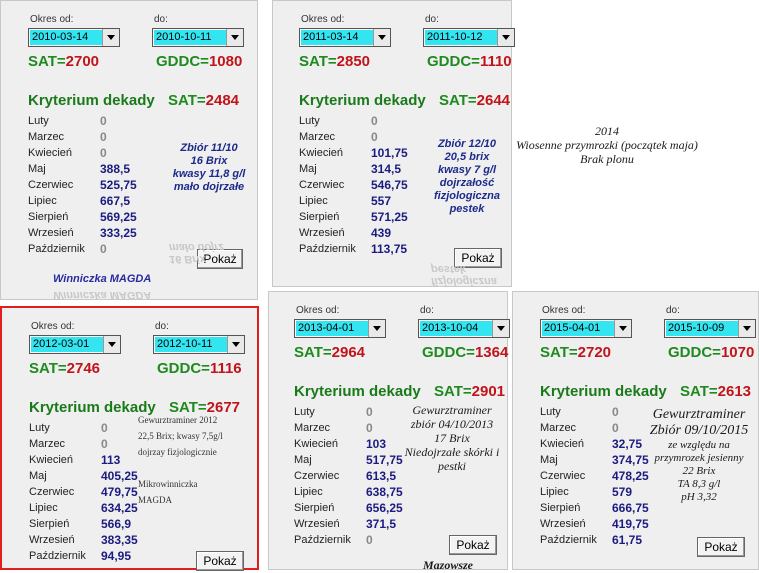 The image size is (759, 573). What do you see at coordinates (327, 249) in the screenshot?
I see `month-label: Październik` at bounding box center [327, 249].